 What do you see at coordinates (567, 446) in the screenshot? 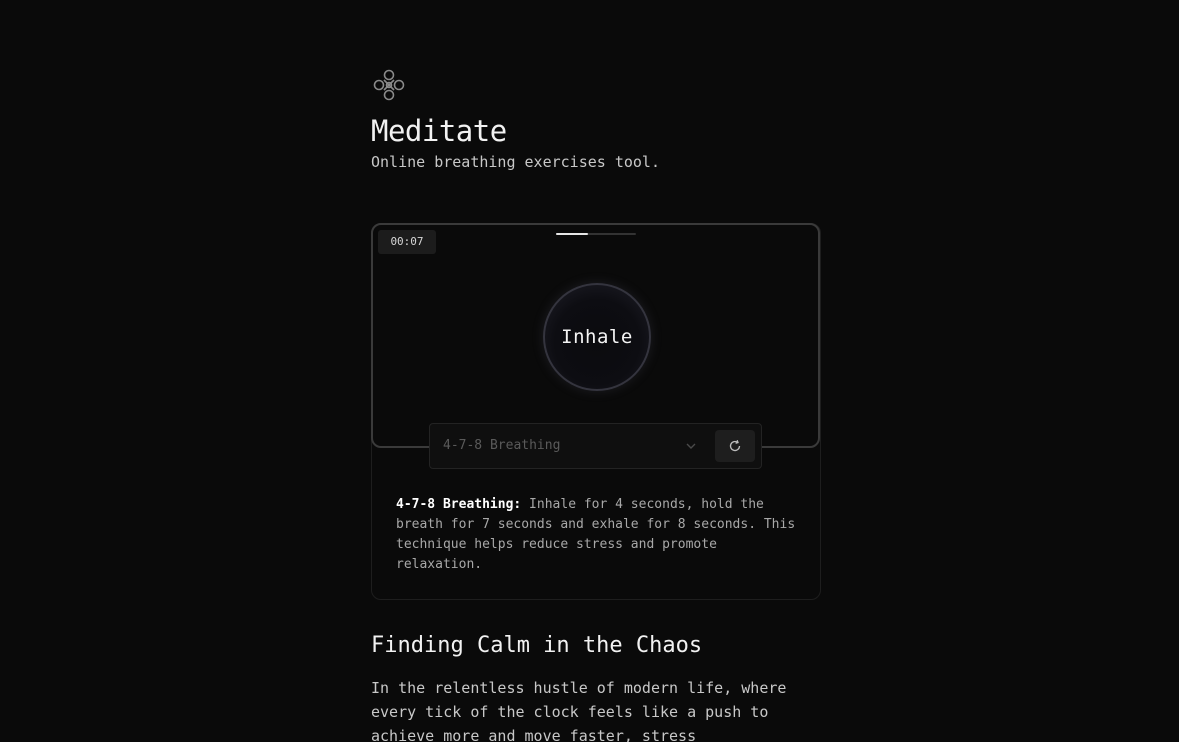
I see `technique-select: 4-7-8 Breathing` at bounding box center [567, 446].